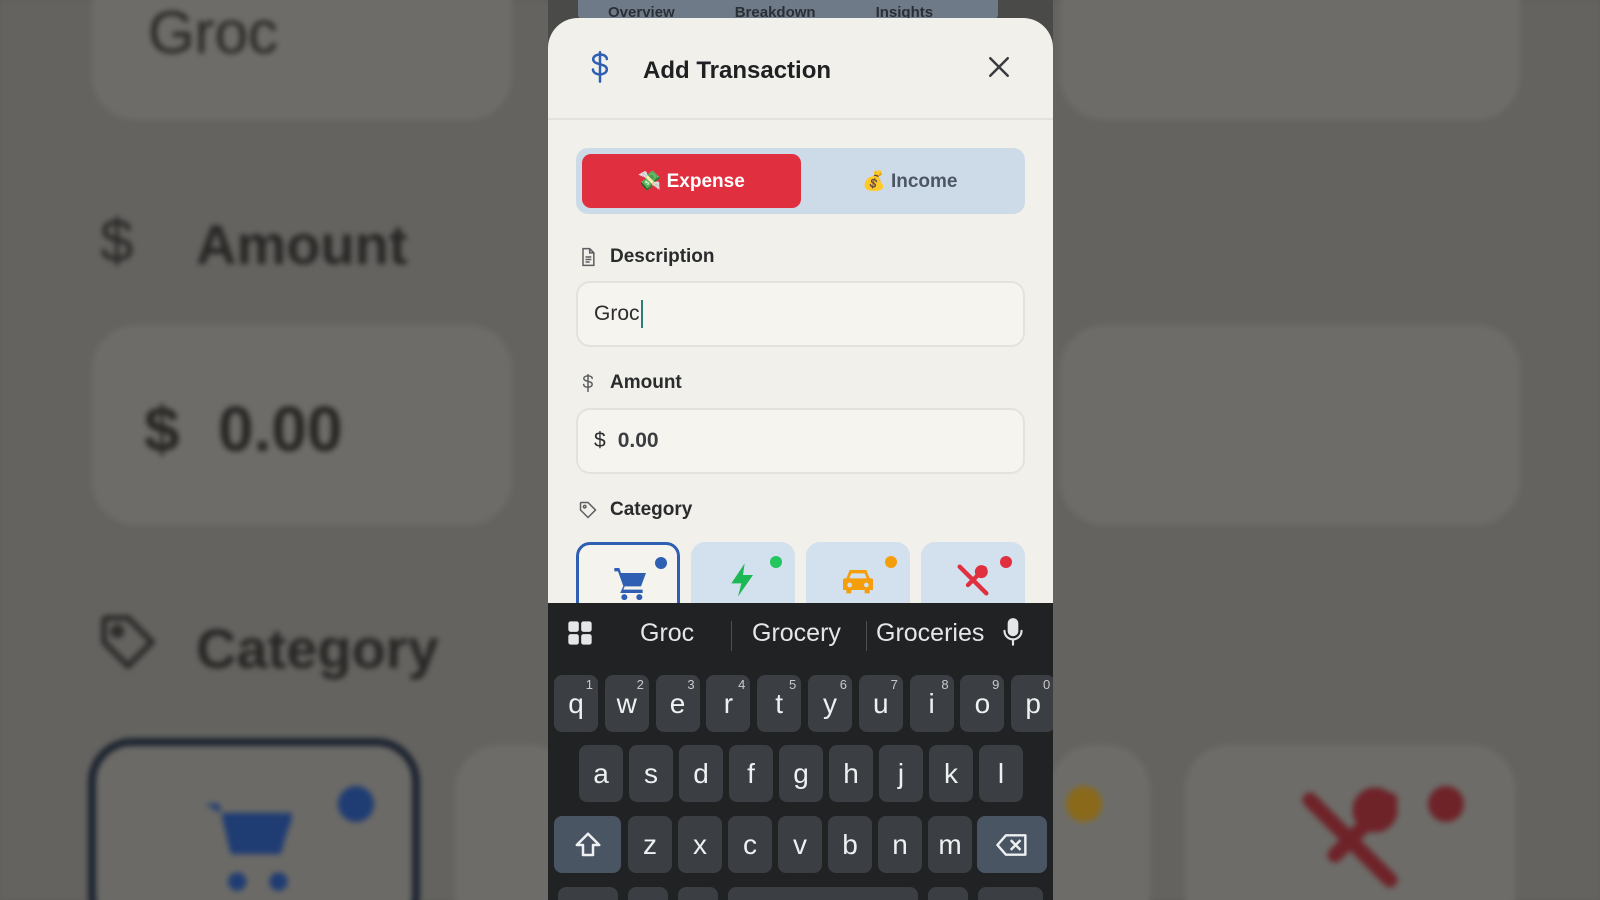 The image size is (1600, 900). What do you see at coordinates (691, 684) in the screenshot?
I see `key-number-hint: 3` at bounding box center [691, 684].